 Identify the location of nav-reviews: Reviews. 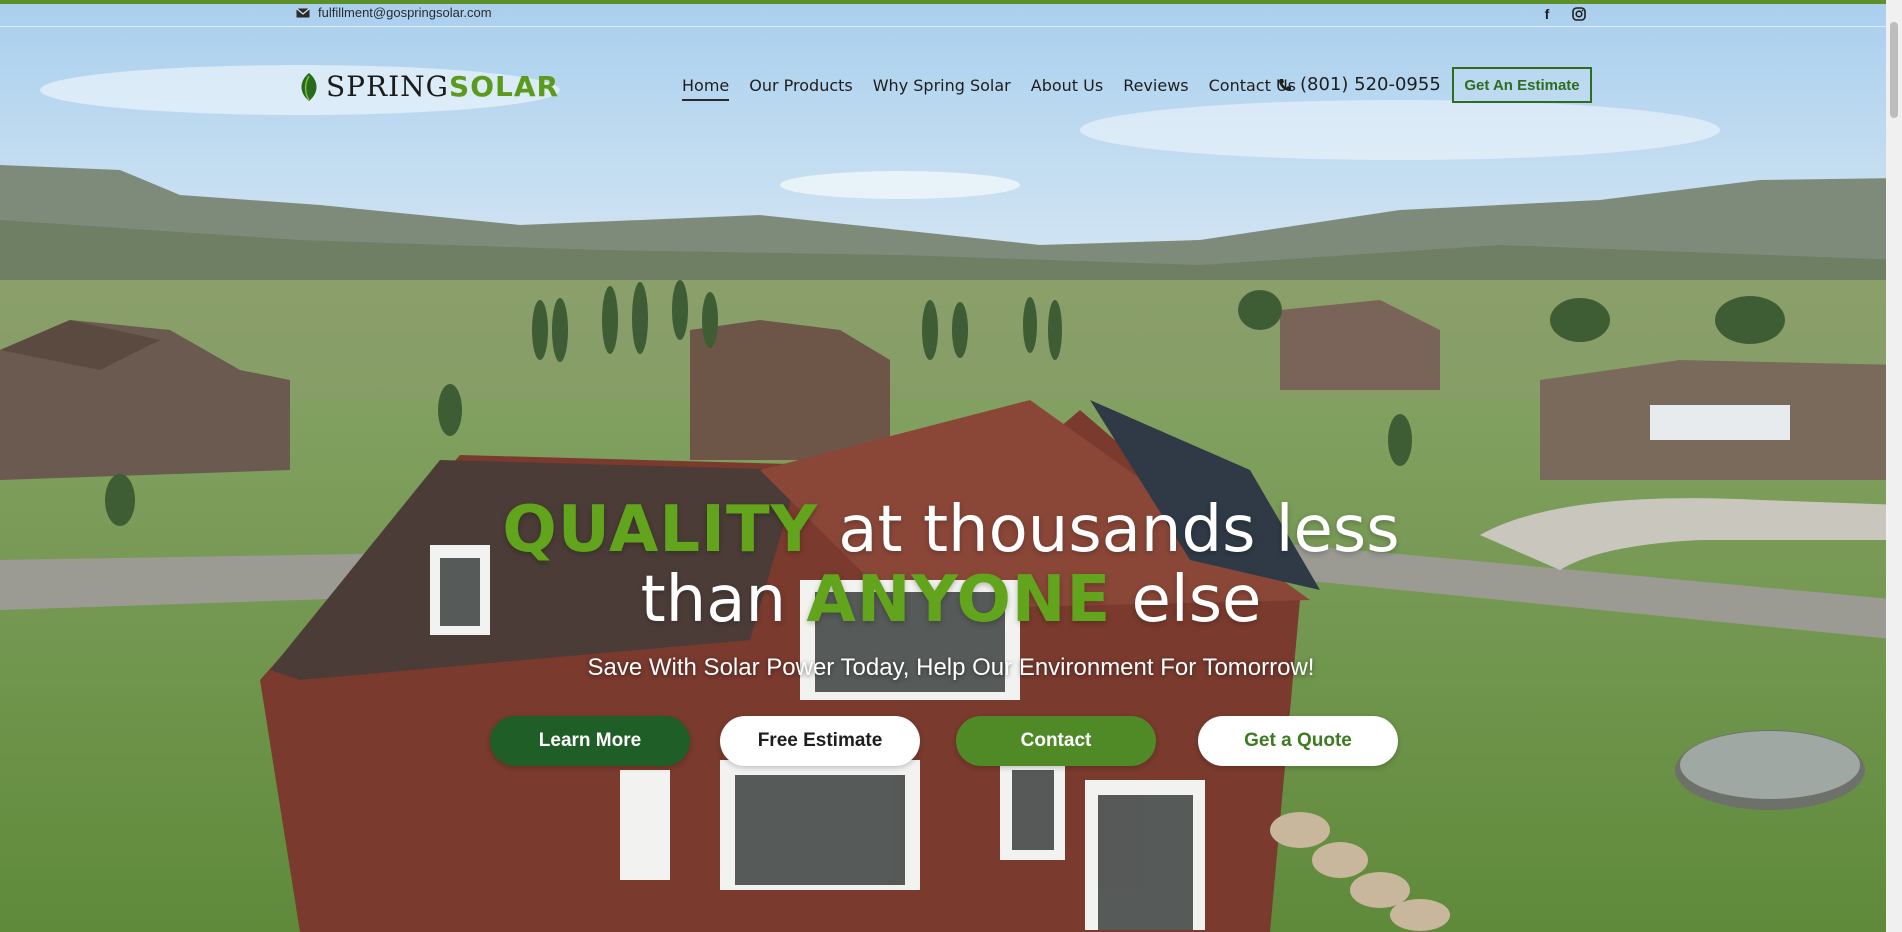
(1155, 85).